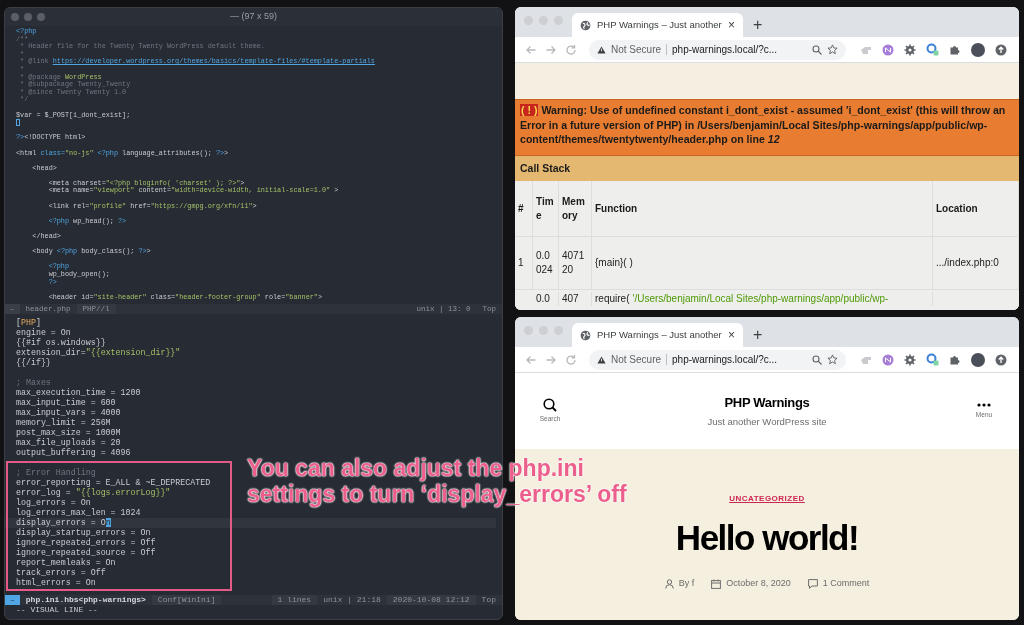 This screenshot has height=625, width=1024. What do you see at coordinates (61, 522) in the screenshot?
I see `code-text: display_errors = O` at bounding box center [61, 522].